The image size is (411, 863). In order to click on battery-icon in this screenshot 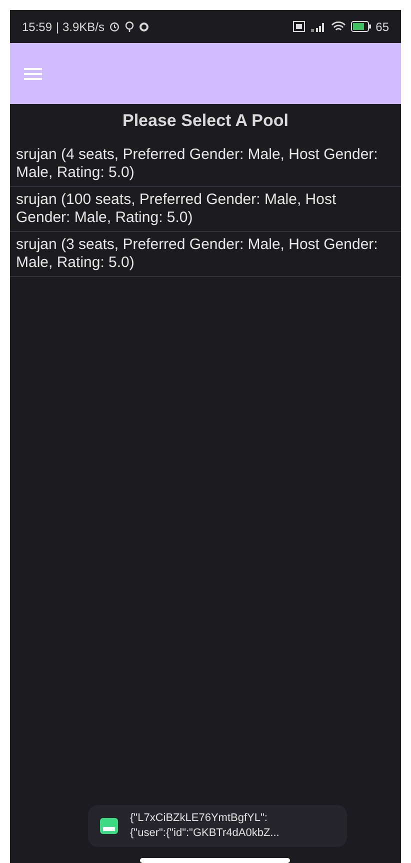, I will do `click(360, 26)`.